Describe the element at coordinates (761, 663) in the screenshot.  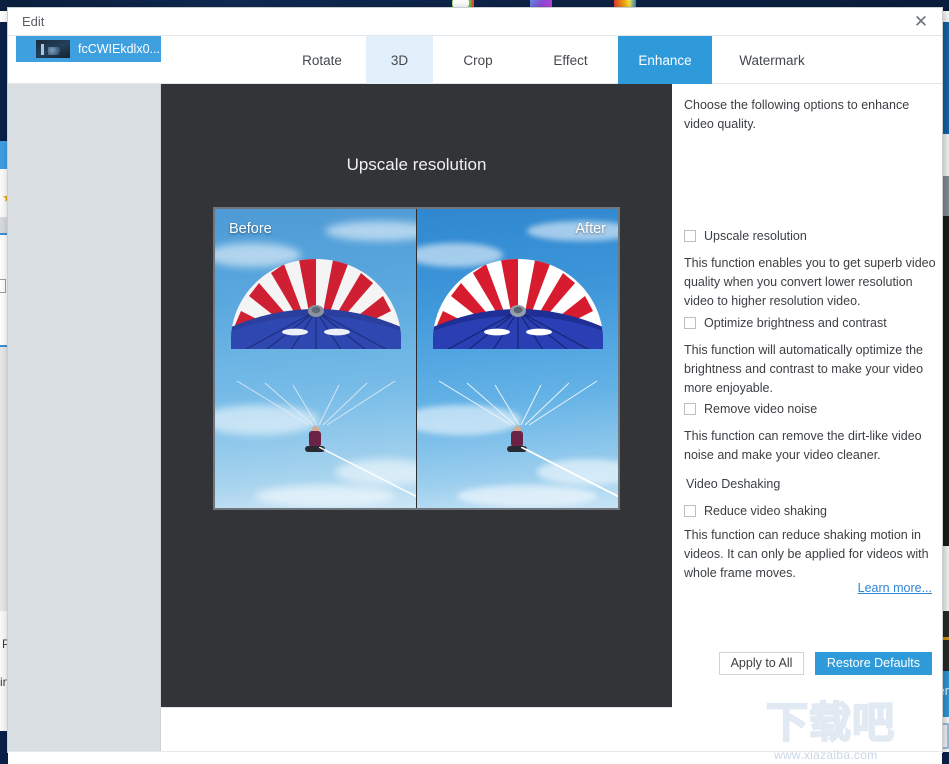
I see `apply-to-all-button: Apply to All` at that location.